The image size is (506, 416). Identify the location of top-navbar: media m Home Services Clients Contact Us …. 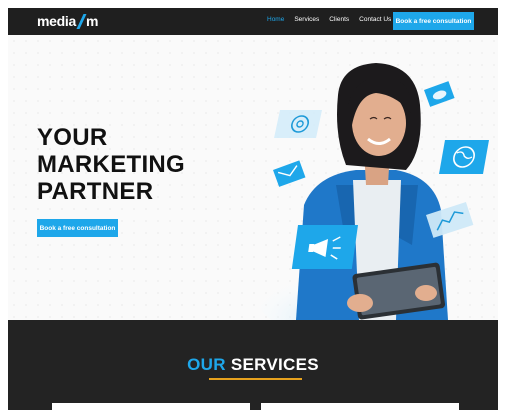
(253, 21).